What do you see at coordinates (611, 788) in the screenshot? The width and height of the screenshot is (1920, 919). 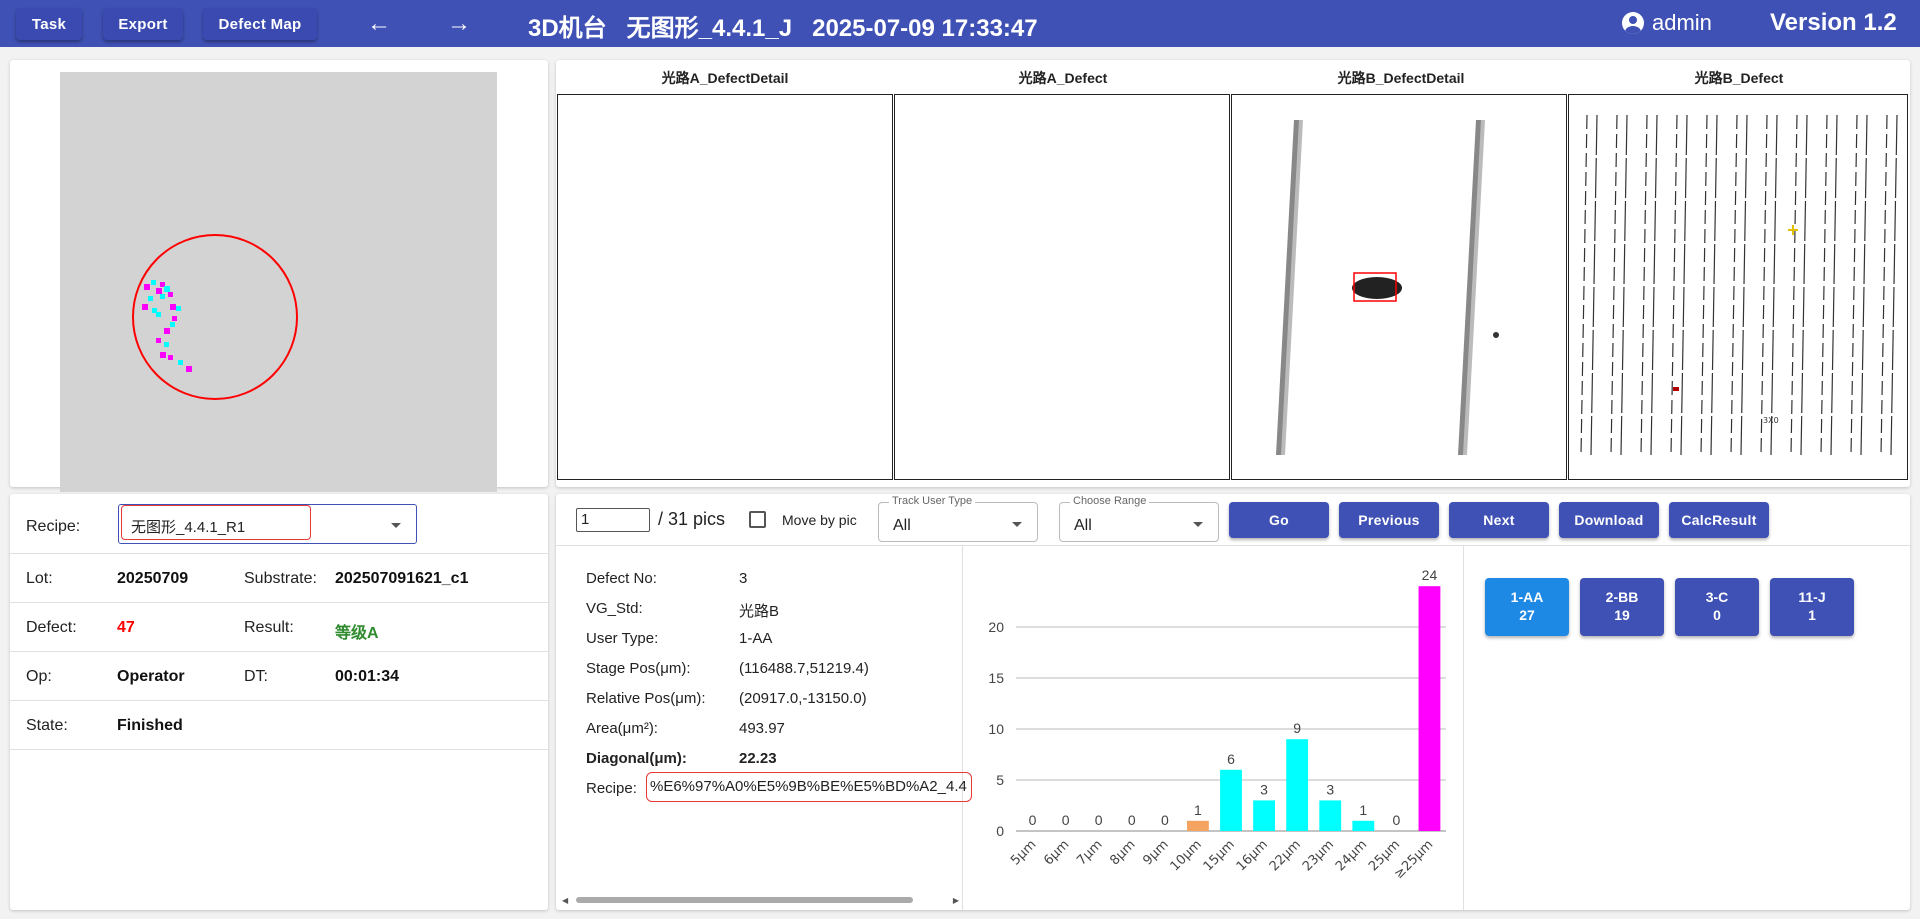 I see `detail-recipe-label: Recipe:` at bounding box center [611, 788].